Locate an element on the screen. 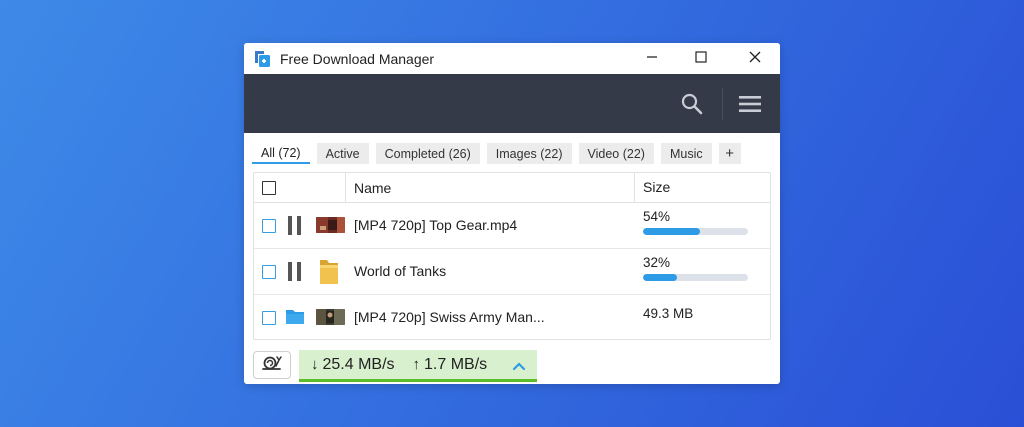 The height and width of the screenshot is (427, 1024). maximize-icon is located at coordinates (701, 59).